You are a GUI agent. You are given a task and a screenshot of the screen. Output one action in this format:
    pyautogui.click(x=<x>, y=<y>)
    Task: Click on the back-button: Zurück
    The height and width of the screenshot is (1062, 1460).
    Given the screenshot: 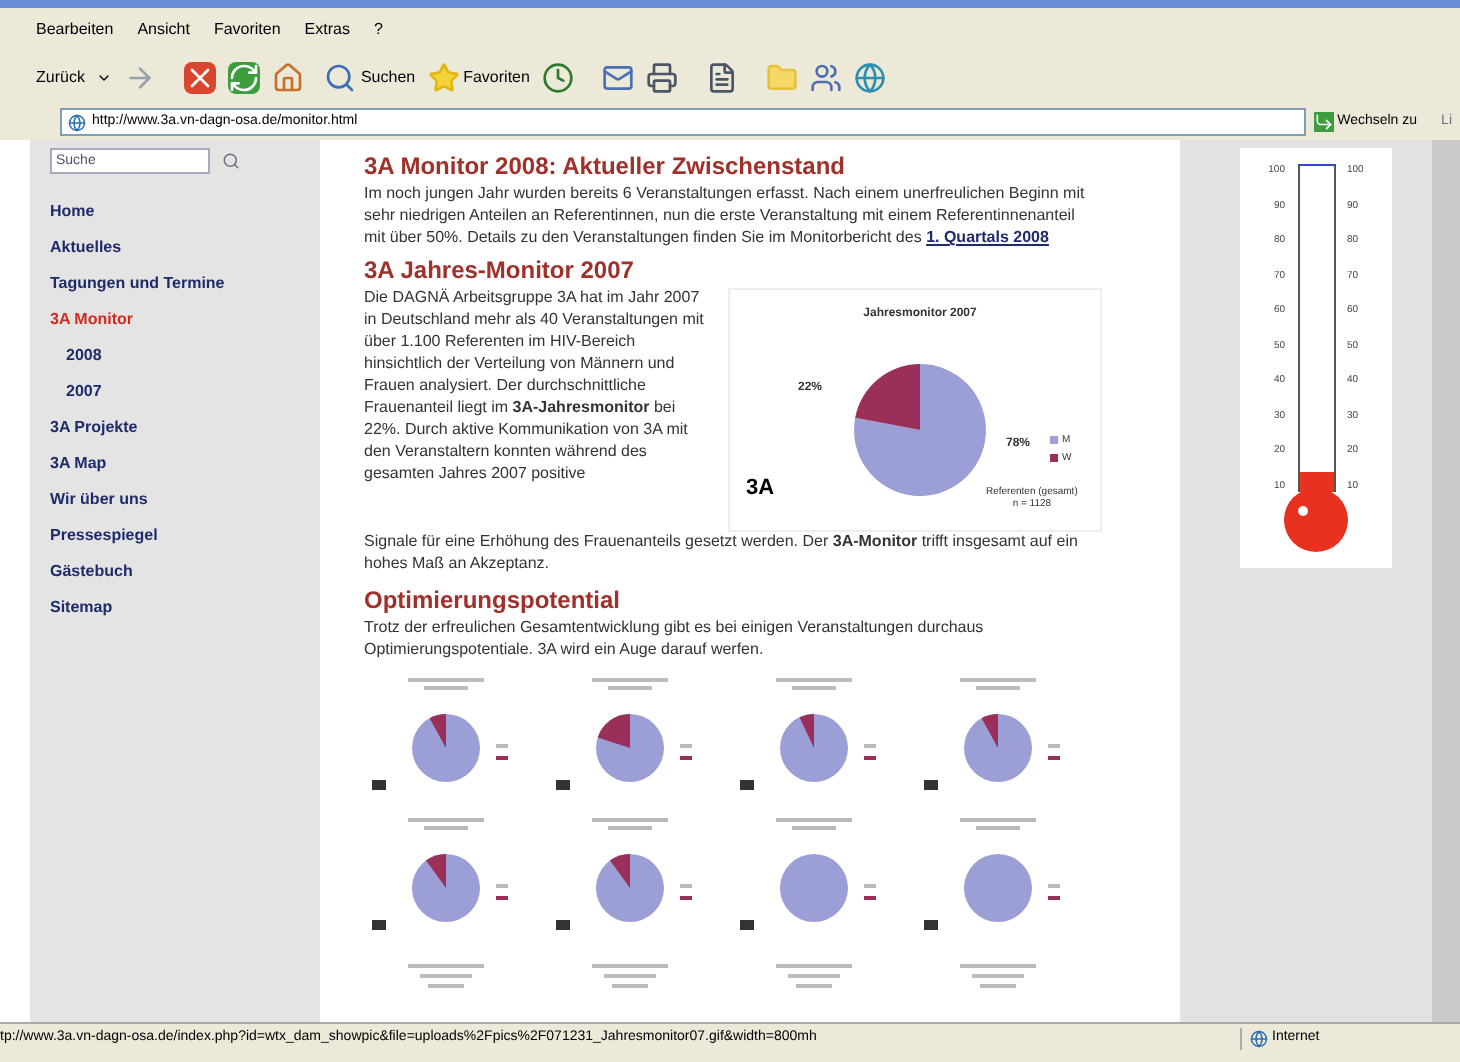 What is the action you would take?
    pyautogui.click(x=60, y=78)
    